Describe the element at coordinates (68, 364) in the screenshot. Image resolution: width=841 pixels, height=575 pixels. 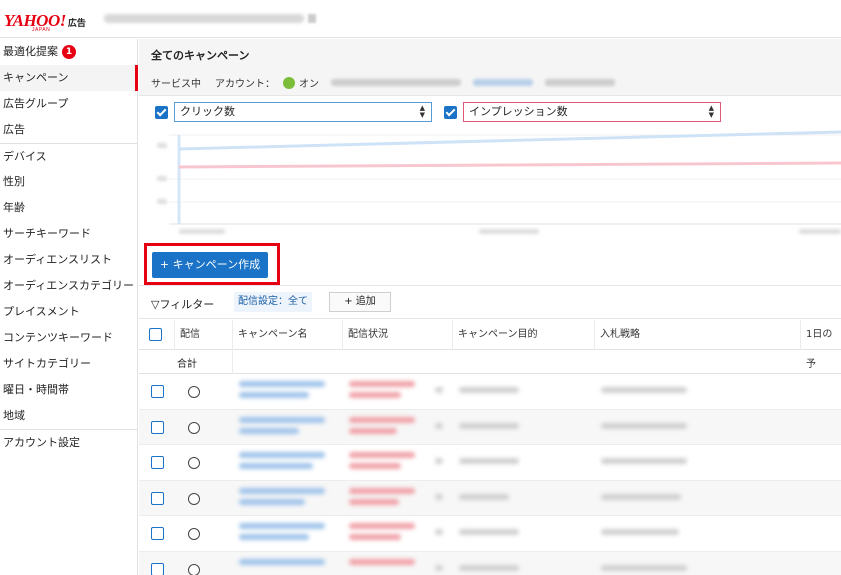
I see `sidebar-item-site-category: サイトカテゴリー` at that location.